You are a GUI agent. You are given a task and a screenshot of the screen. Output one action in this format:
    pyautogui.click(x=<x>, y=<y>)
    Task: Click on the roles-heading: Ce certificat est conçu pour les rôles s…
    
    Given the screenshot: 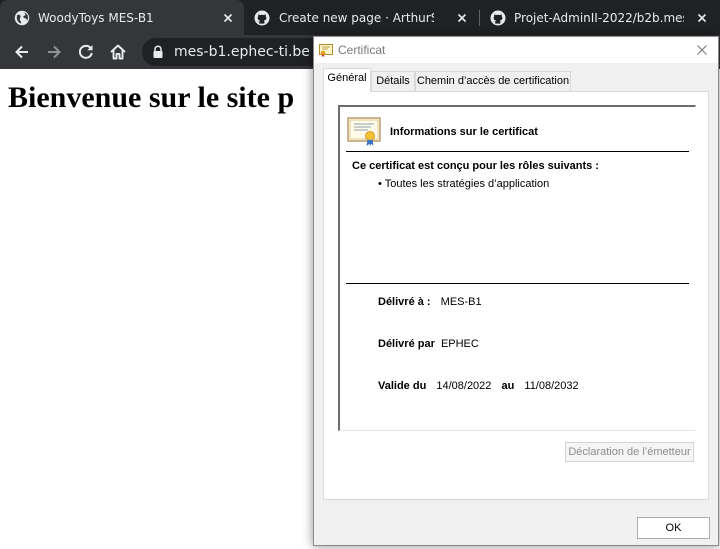 What is the action you would take?
    pyautogui.click(x=475, y=166)
    